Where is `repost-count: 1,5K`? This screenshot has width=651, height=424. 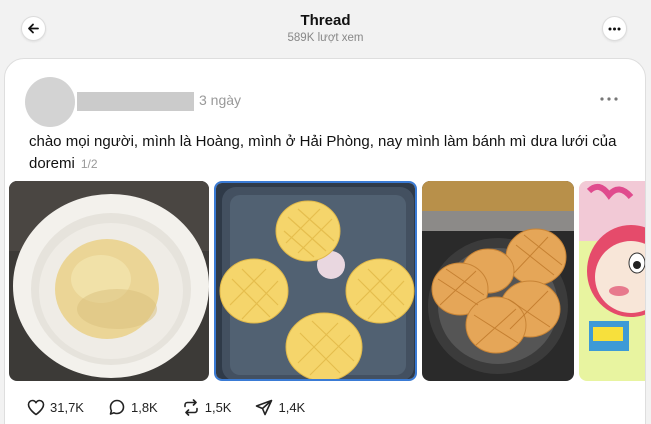 repost-count: 1,5K is located at coordinates (218, 407).